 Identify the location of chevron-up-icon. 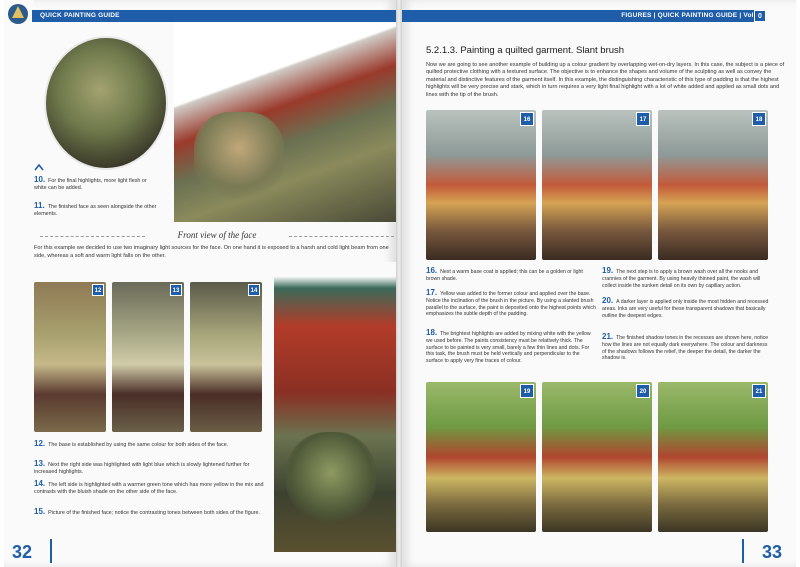
(39, 167).